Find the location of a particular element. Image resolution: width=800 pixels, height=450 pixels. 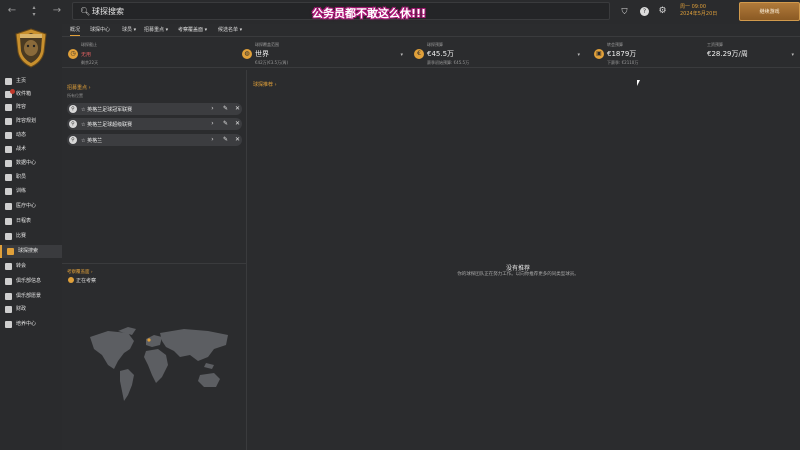

sidebar-item-chat: 动态 is located at coordinates (31, 135).